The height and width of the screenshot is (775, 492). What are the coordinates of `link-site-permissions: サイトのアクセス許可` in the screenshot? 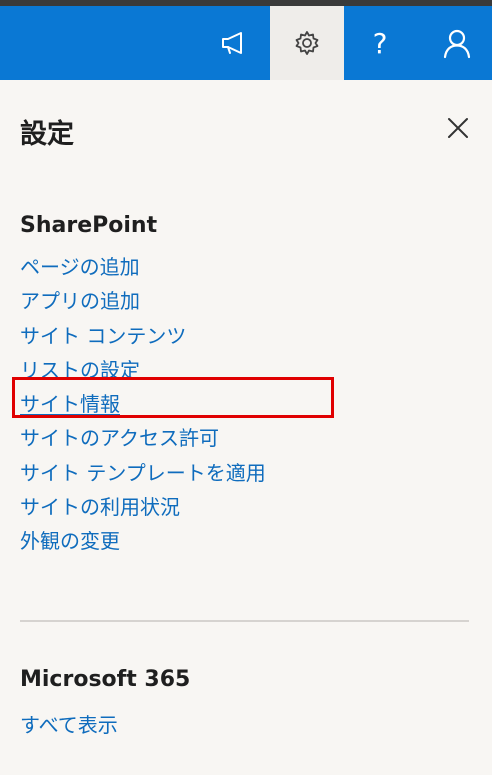 It's located at (143, 438).